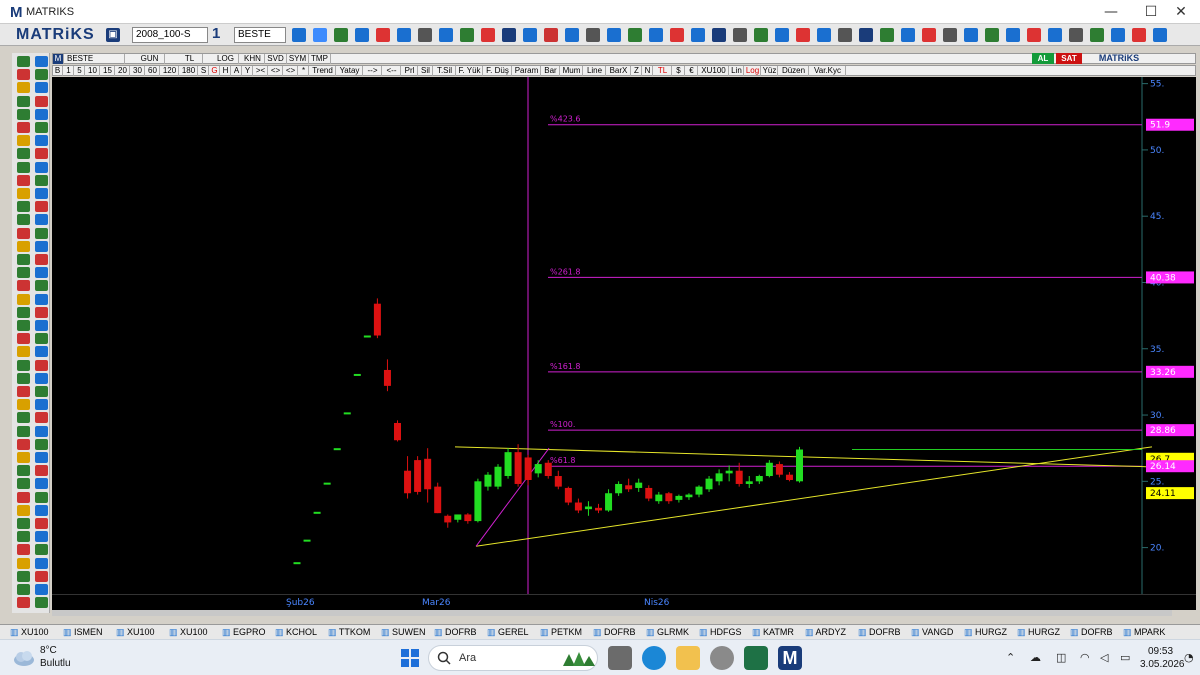 This screenshot has width=1200, height=675. Describe the element at coordinates (667, 632) in the screenshot. I see `symbol-tab: ▥ GLRMK` at that location.